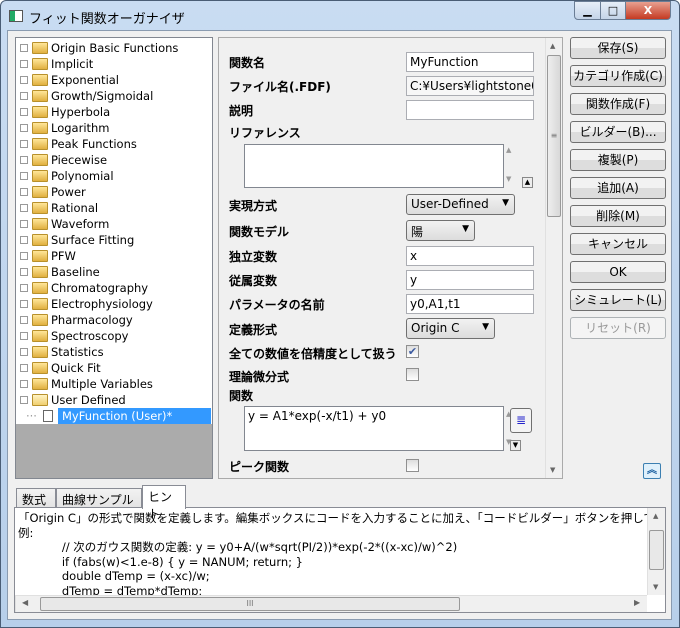 This screenshot has height=628, width=680. What do you see at coordinates (470, 110) in the screenshot?
I see `description-input` at bounding box center [470, 110].